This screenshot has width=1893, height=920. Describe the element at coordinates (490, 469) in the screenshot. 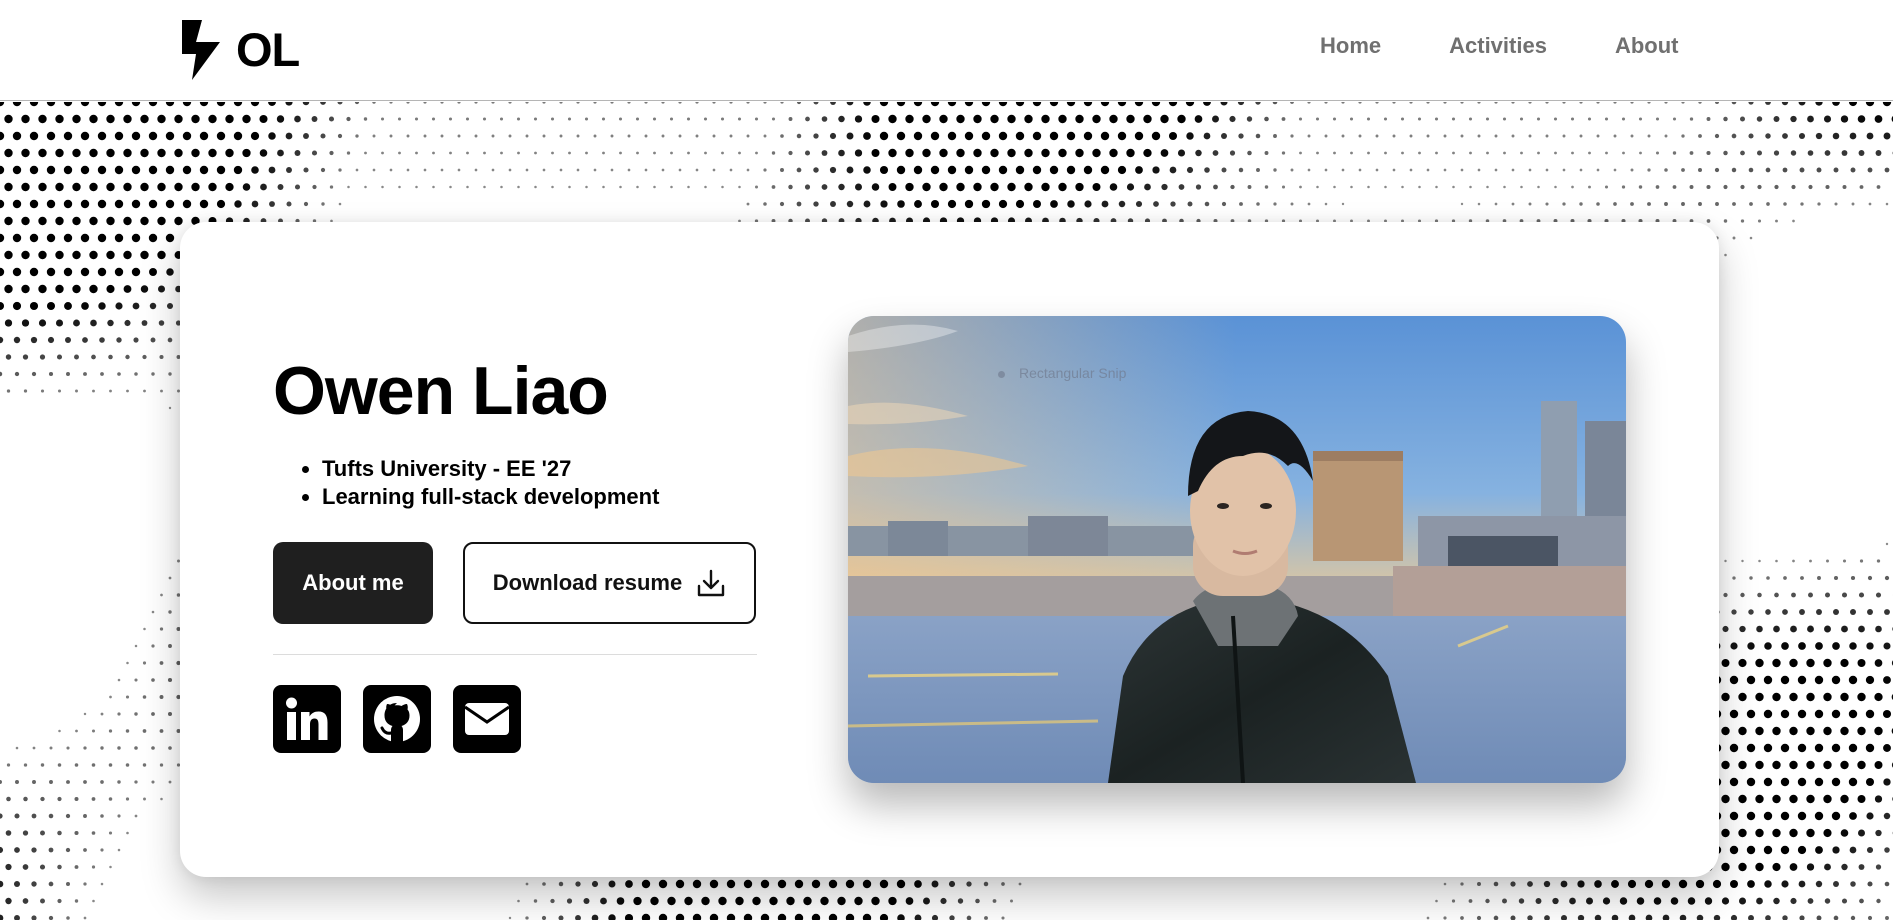

I see `fact-item-school: Tufts University - EE '27` at that location.